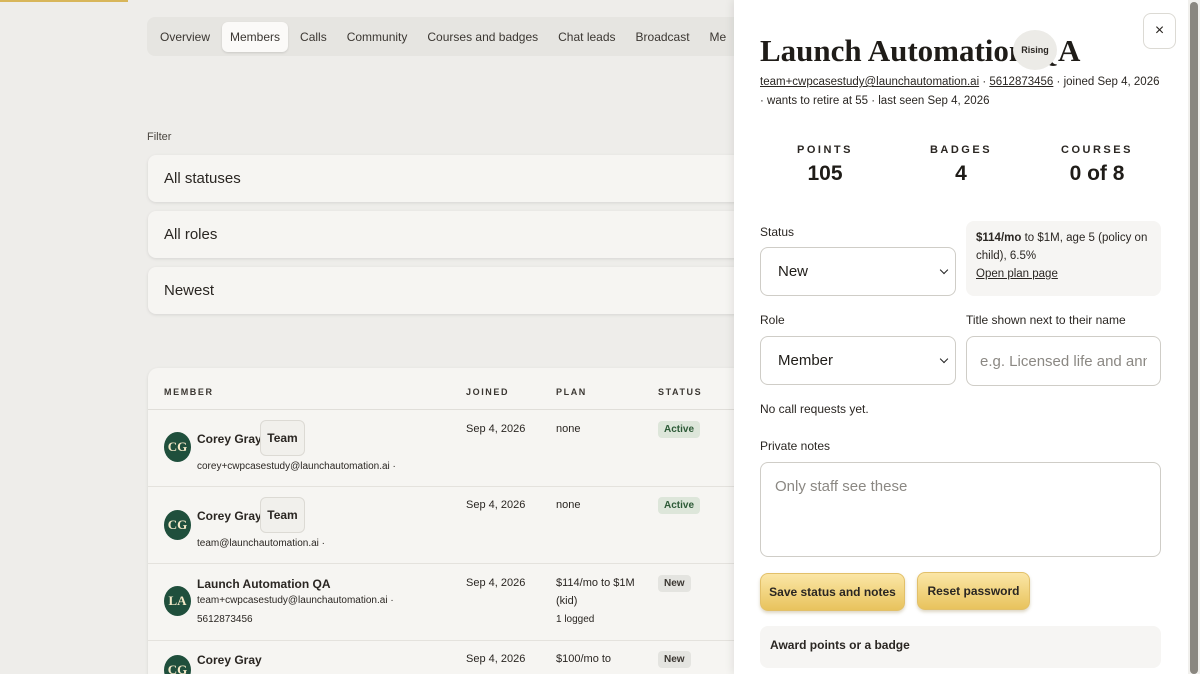  Describe the element at coordinates (1108, 82) in the screenshot. I see `joined-text: · joined Sep 4, 2026` at that location.